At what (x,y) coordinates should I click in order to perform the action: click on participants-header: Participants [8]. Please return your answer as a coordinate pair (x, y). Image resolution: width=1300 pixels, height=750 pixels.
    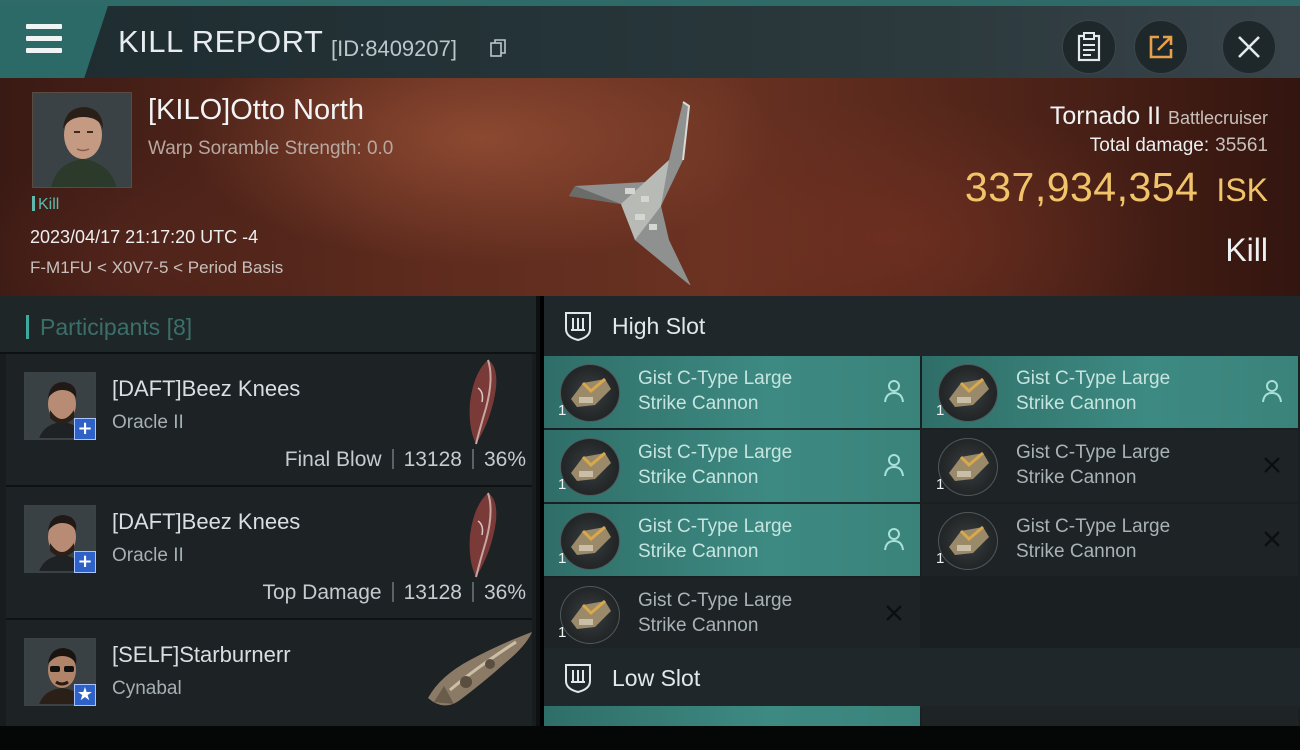
    Looking at the image, I should click on (268, 325).